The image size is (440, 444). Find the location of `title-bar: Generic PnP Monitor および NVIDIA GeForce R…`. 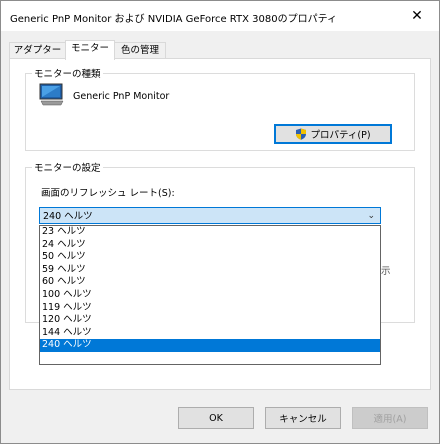

title-bar: Generic PnP Monitor および NVIDIA GeForce R… is located at coordinates (220, 16).